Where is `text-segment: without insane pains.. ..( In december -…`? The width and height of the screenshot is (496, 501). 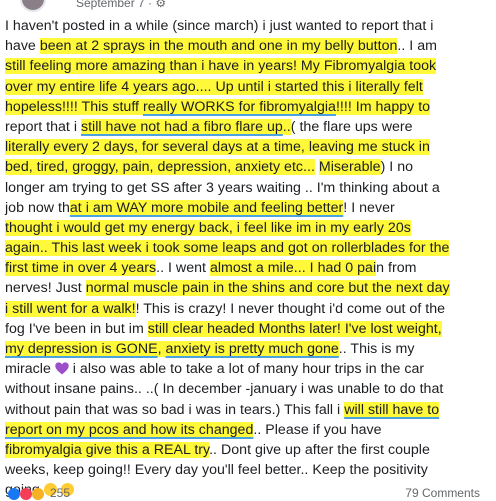 text-segment: without insane pains.. ..( In december -… is located at coordinates (224, 389).